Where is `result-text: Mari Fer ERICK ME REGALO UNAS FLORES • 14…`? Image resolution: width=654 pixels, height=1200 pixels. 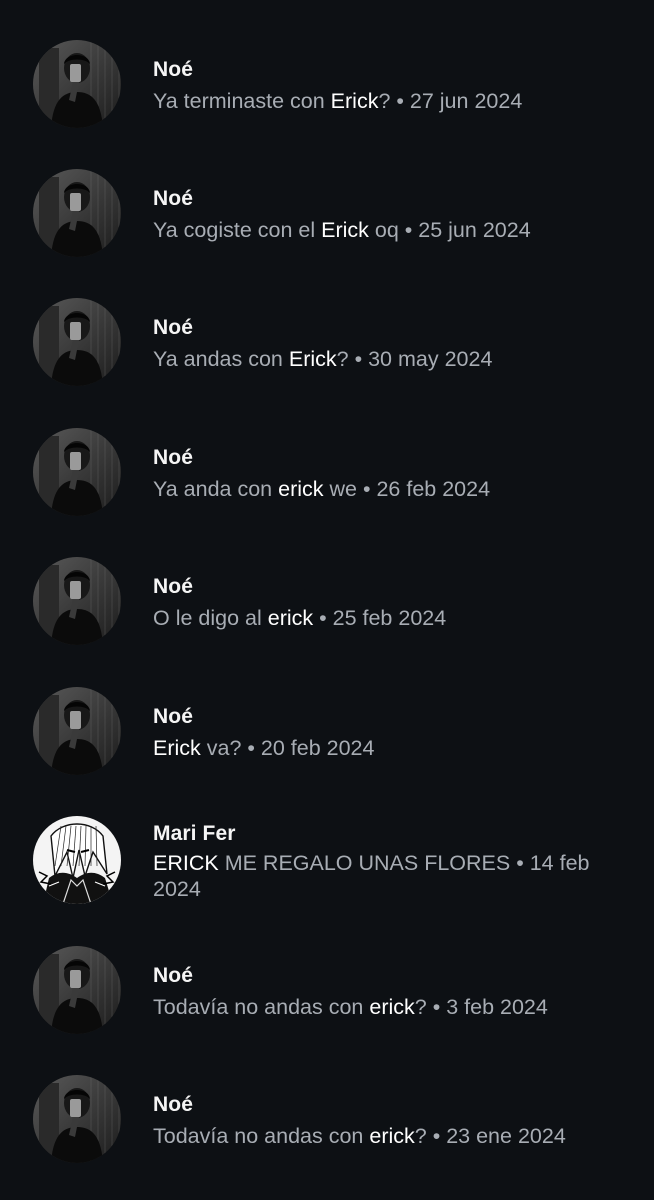
result-text: Mari Fer ERICK ME REGALO UNAS FLORES • 14… is located at coordinates (393, 862).